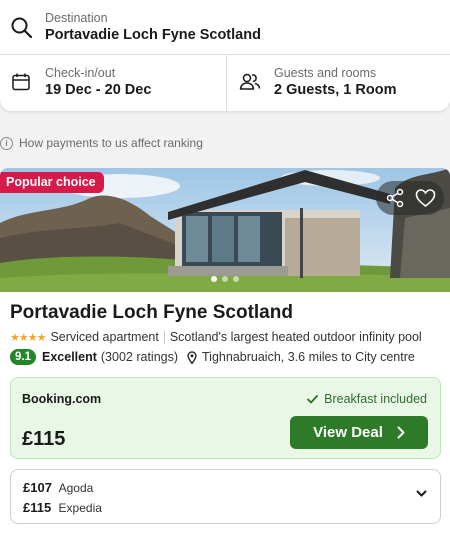 The image size is (450, 534). I want to click on breakfast-label: Breakfast included, so click(375, 399).